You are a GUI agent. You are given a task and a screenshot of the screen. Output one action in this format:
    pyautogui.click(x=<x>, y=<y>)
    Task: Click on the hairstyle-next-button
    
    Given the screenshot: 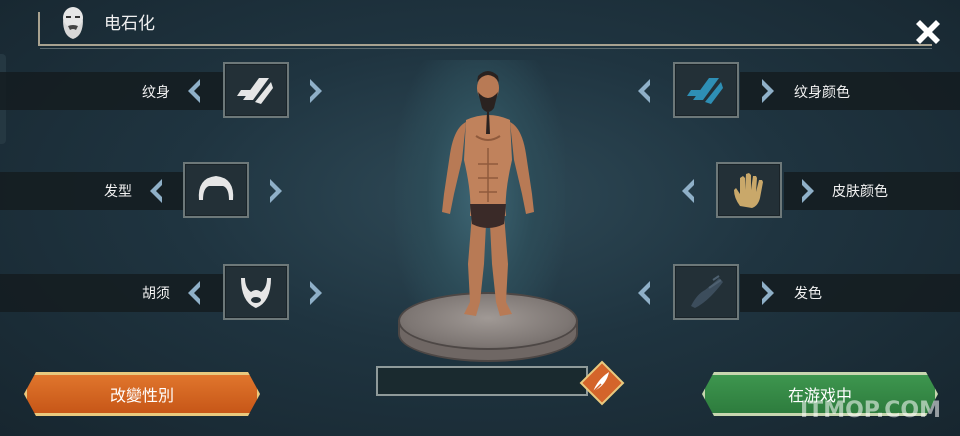 What is the action you would take?
    pyautogui.click(x=276, y=191)
    